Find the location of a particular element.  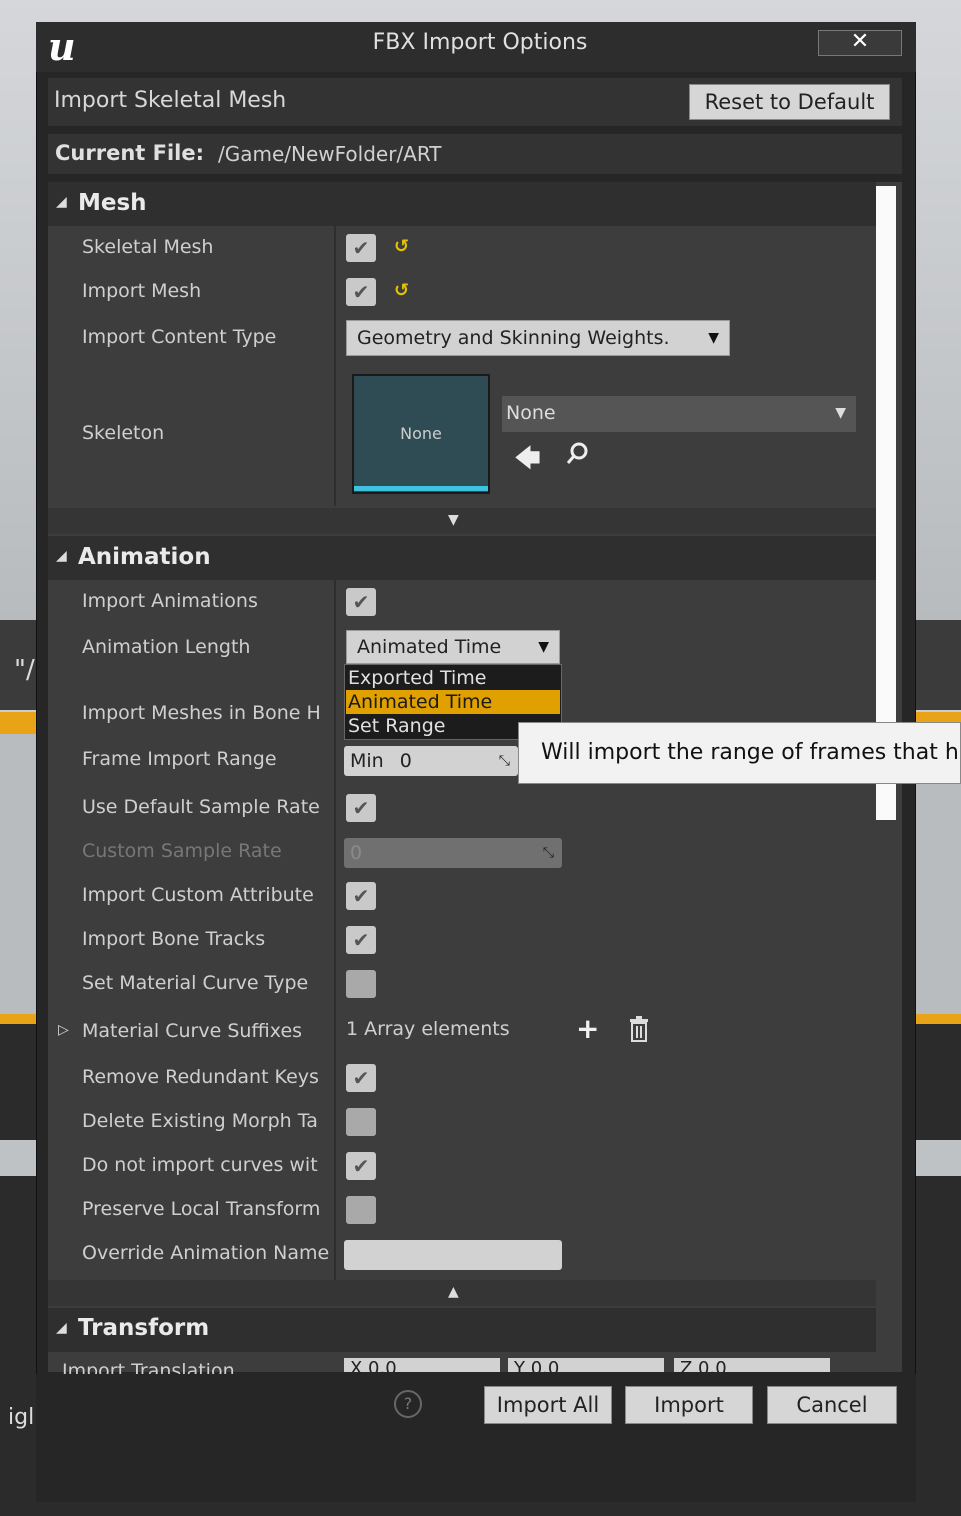

dropdown-option-animated-time: Animated Time is located at coordinates (453, 702).